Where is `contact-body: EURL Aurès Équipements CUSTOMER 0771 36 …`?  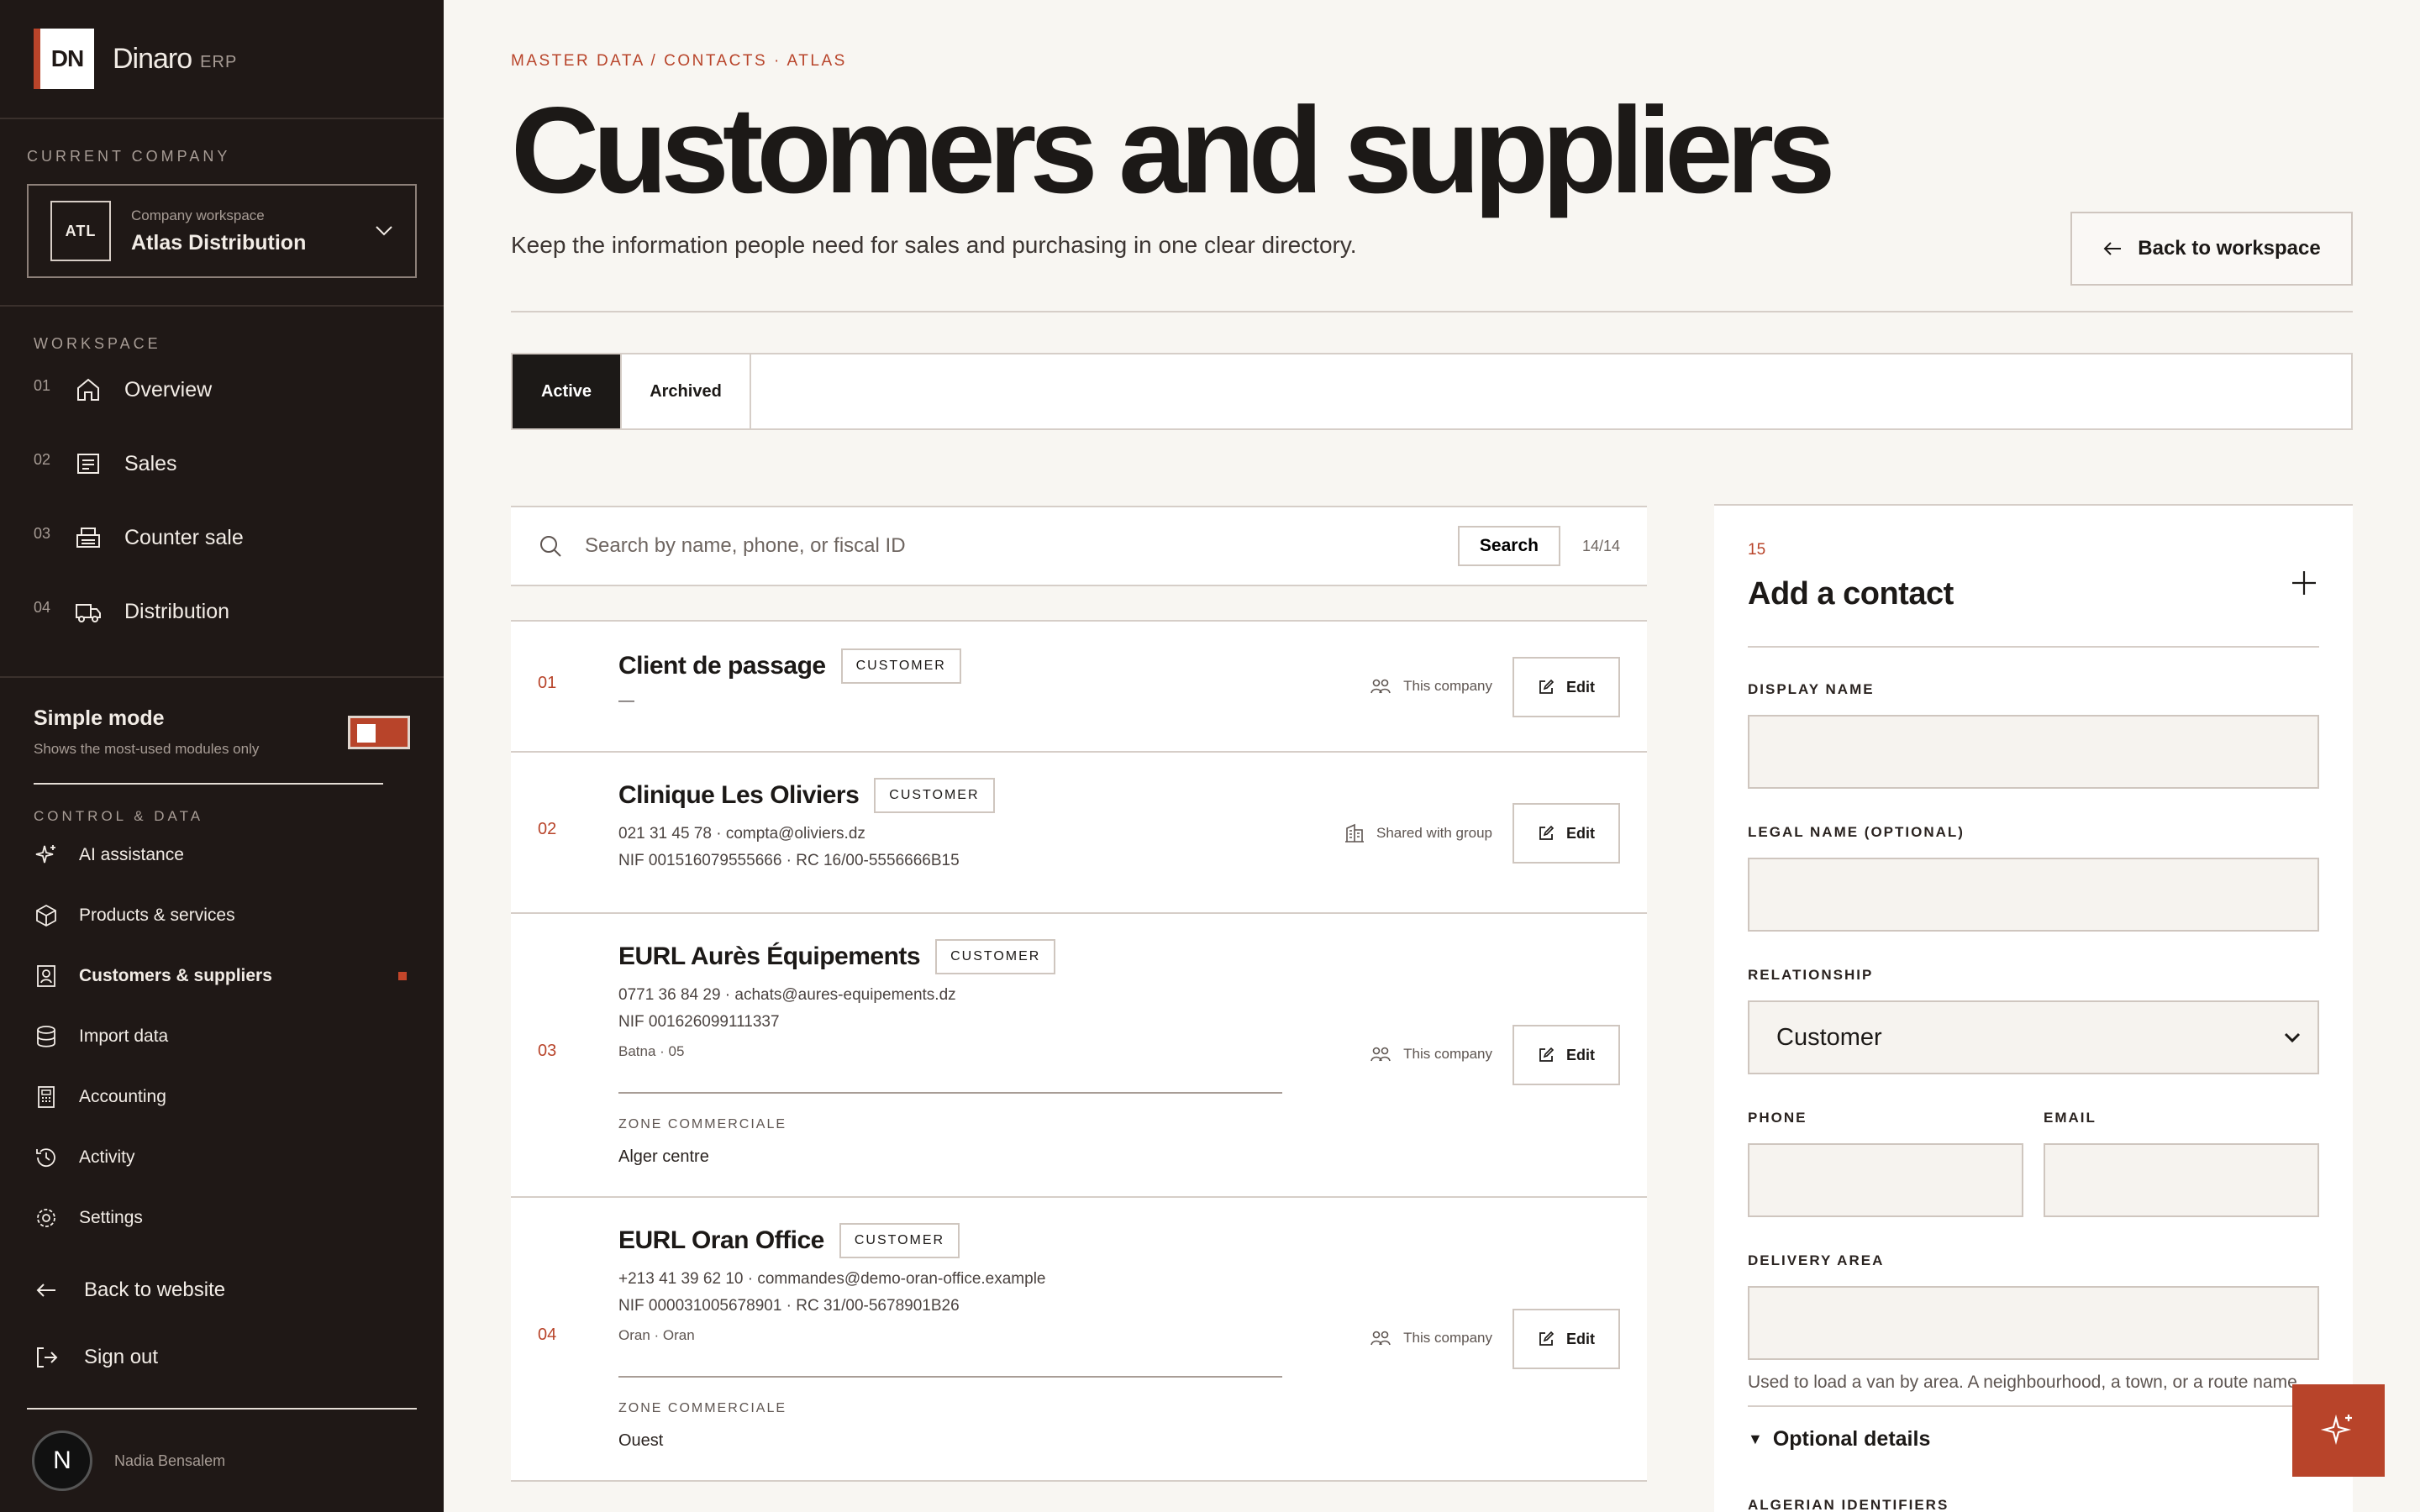
contact-body: EURL Aurès Équipements CUSTOMER 0771 36 … is located at coordinates (1079, 1040).